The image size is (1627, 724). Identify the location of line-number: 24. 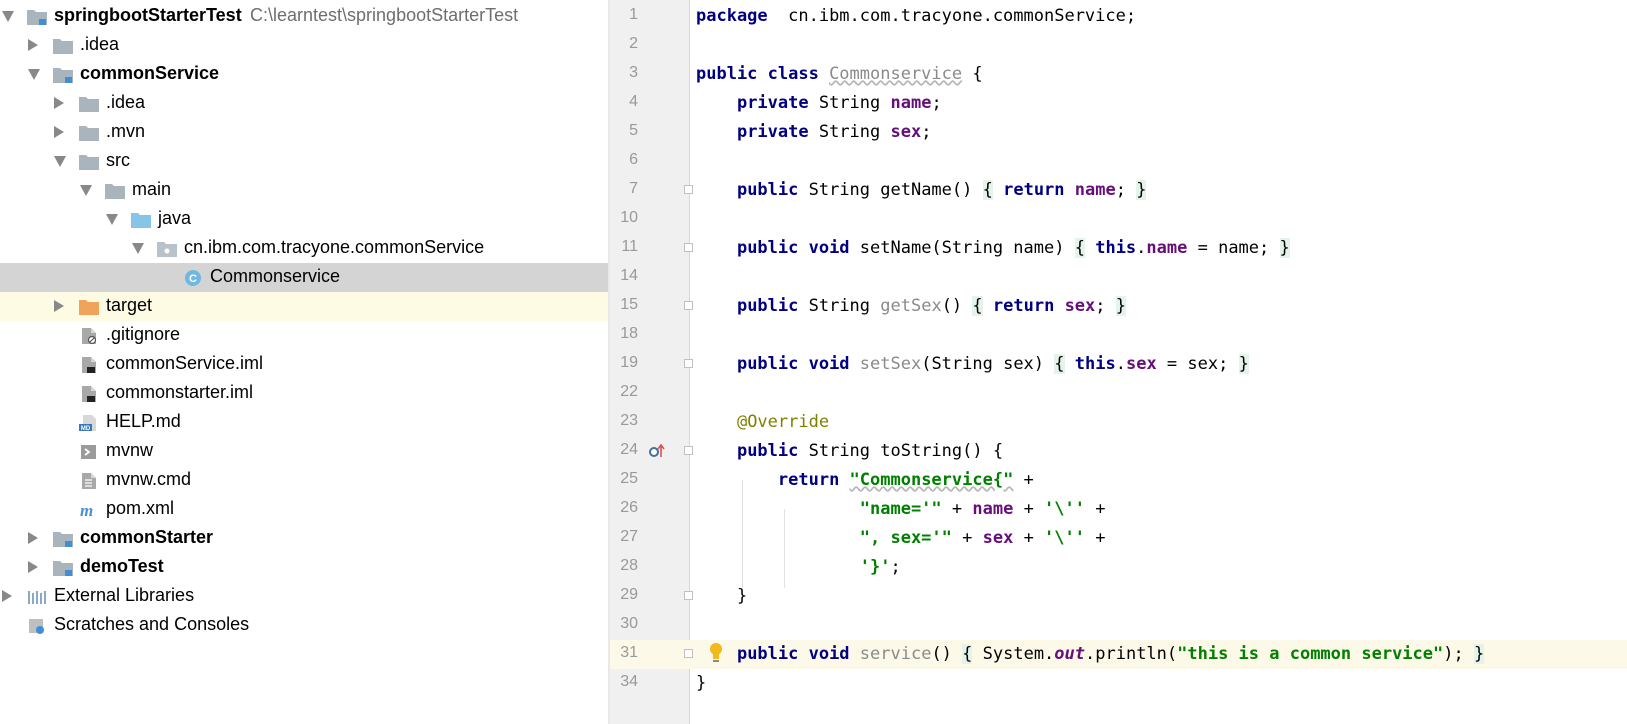
(624, 450).